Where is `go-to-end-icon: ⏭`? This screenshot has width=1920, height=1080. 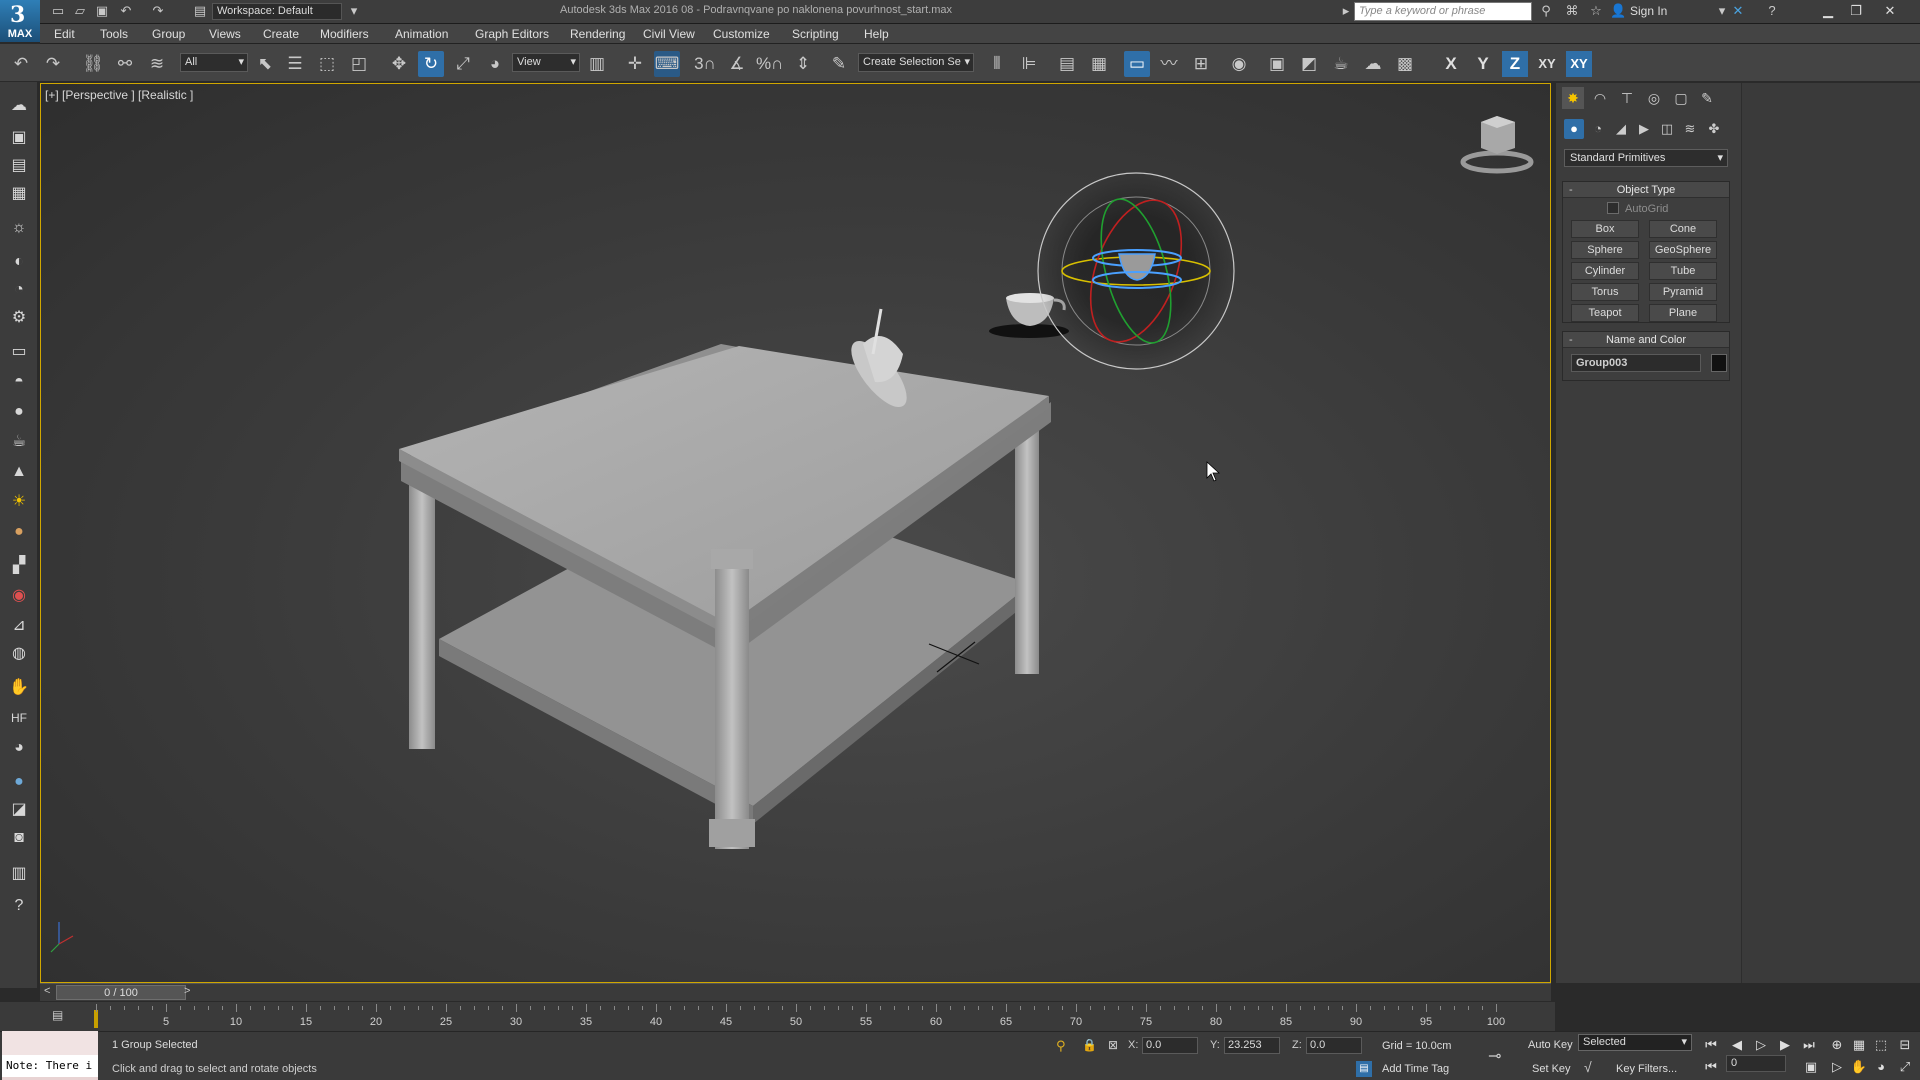
go-to-end-icon: ⏭ is located at coordinates (1809, 1045).